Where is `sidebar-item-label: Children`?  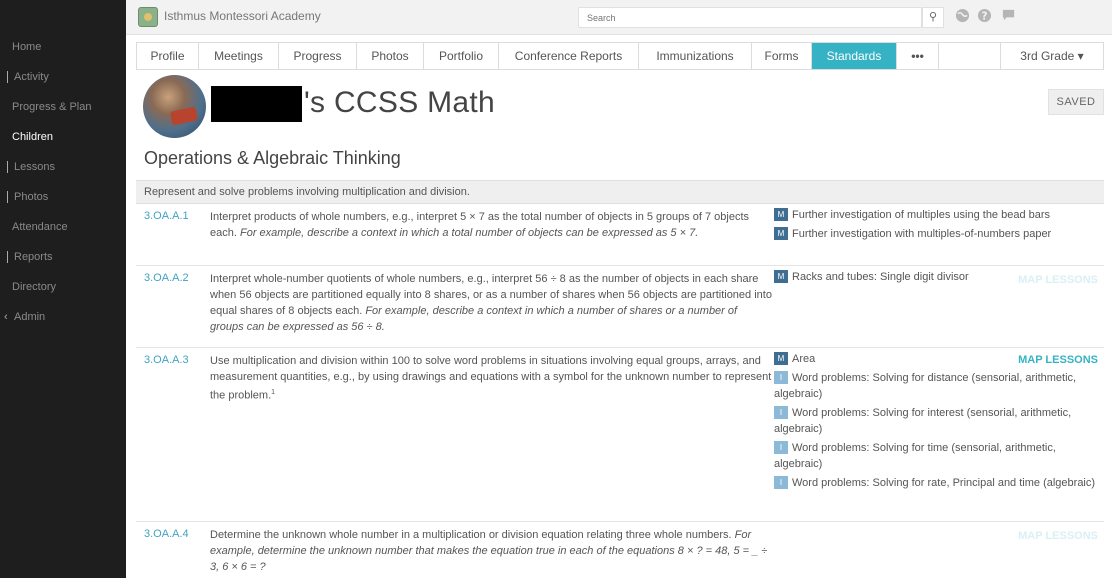 sidebar-item-label: Children is located at coordinates (32, 137).